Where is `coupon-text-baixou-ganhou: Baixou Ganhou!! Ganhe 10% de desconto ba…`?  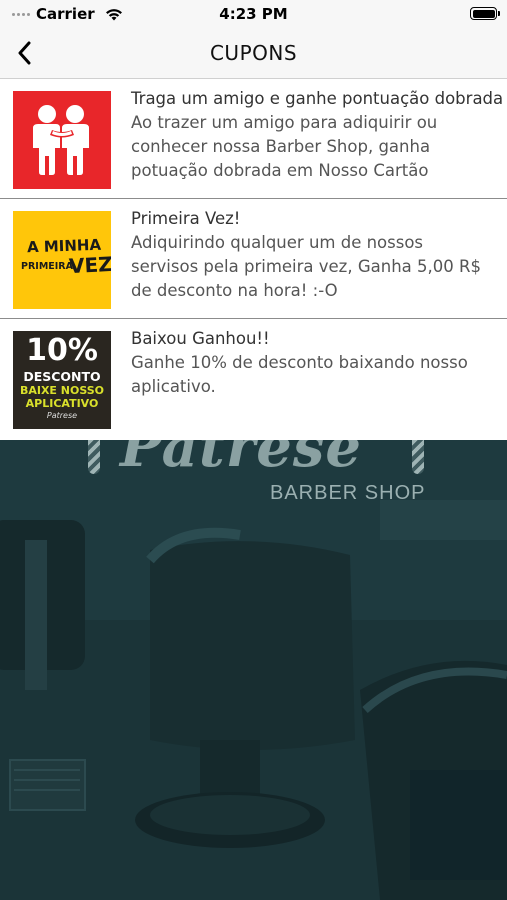 coupon-text-baixou-ganhou: Baixou Ganhou!! Ganhe 10% de desconto ba… is located at coordinates (319, 363).